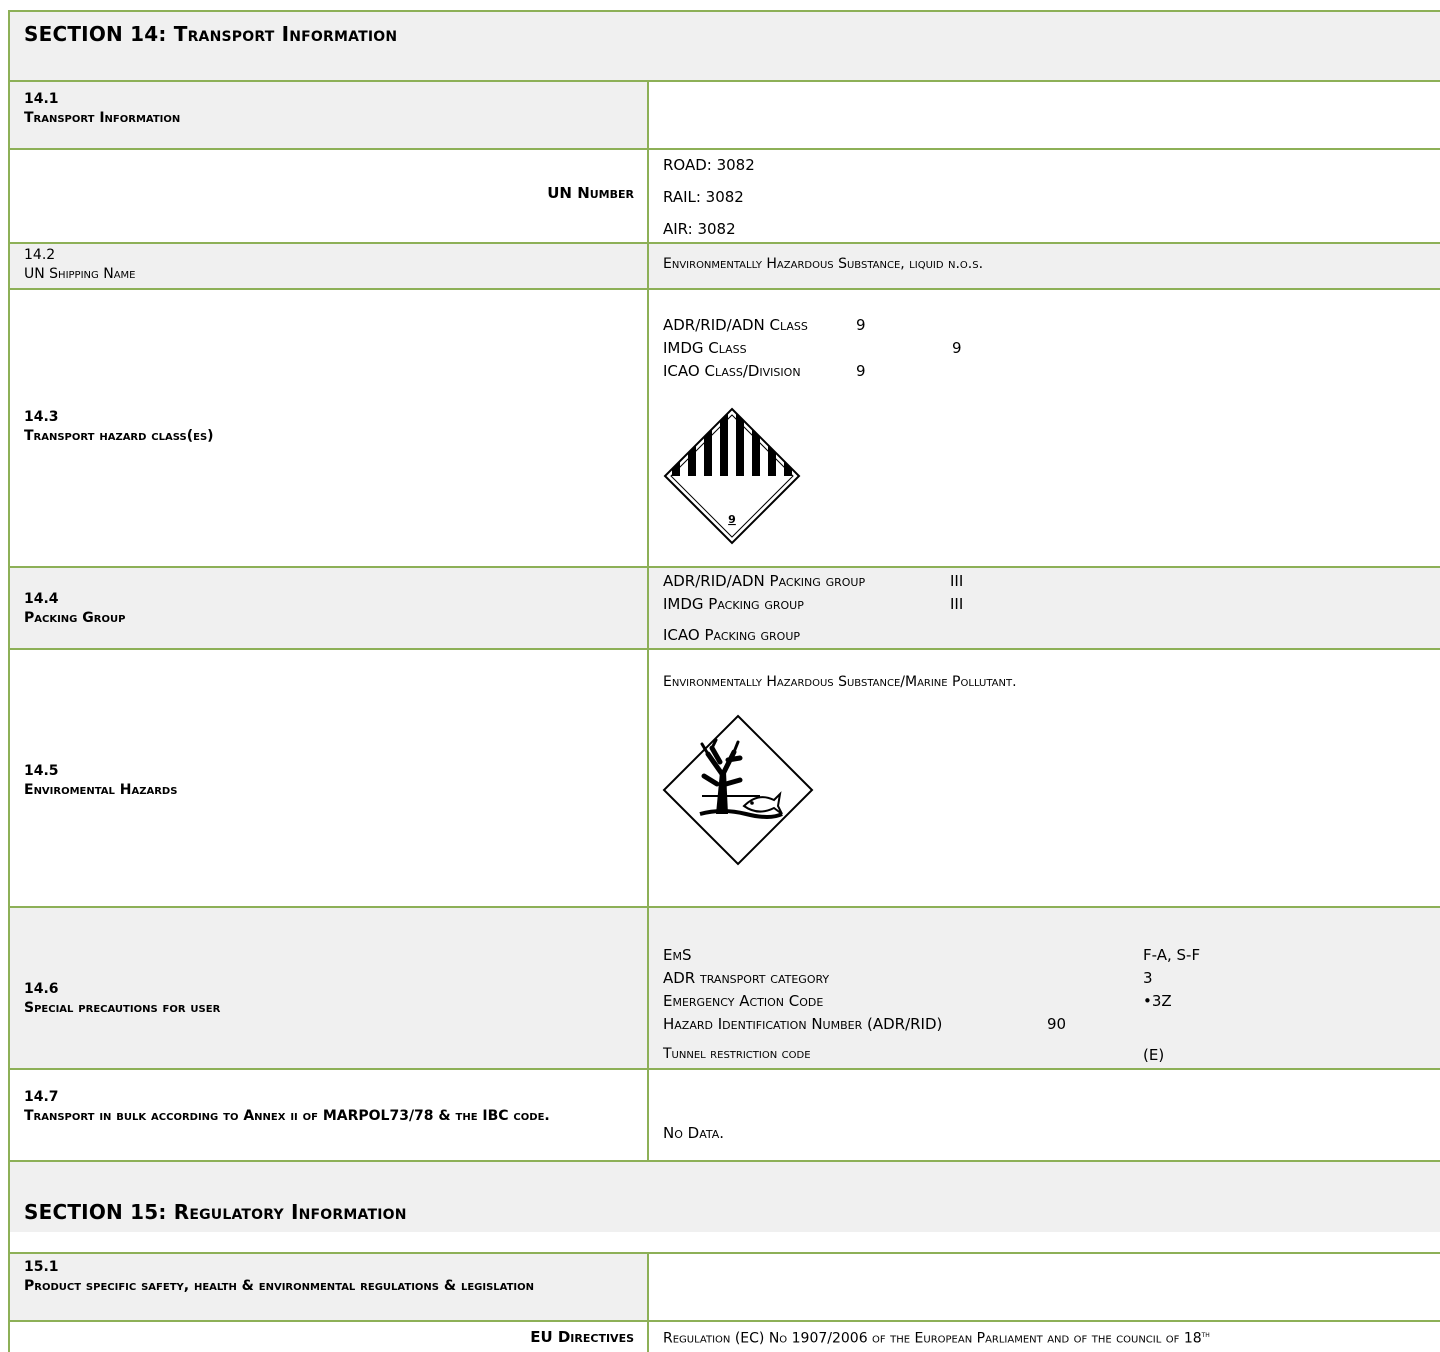 The width and height of the screenshot is (1440, 1352). I want to click on precaution-ems-name: EmS, so click(677, 955).